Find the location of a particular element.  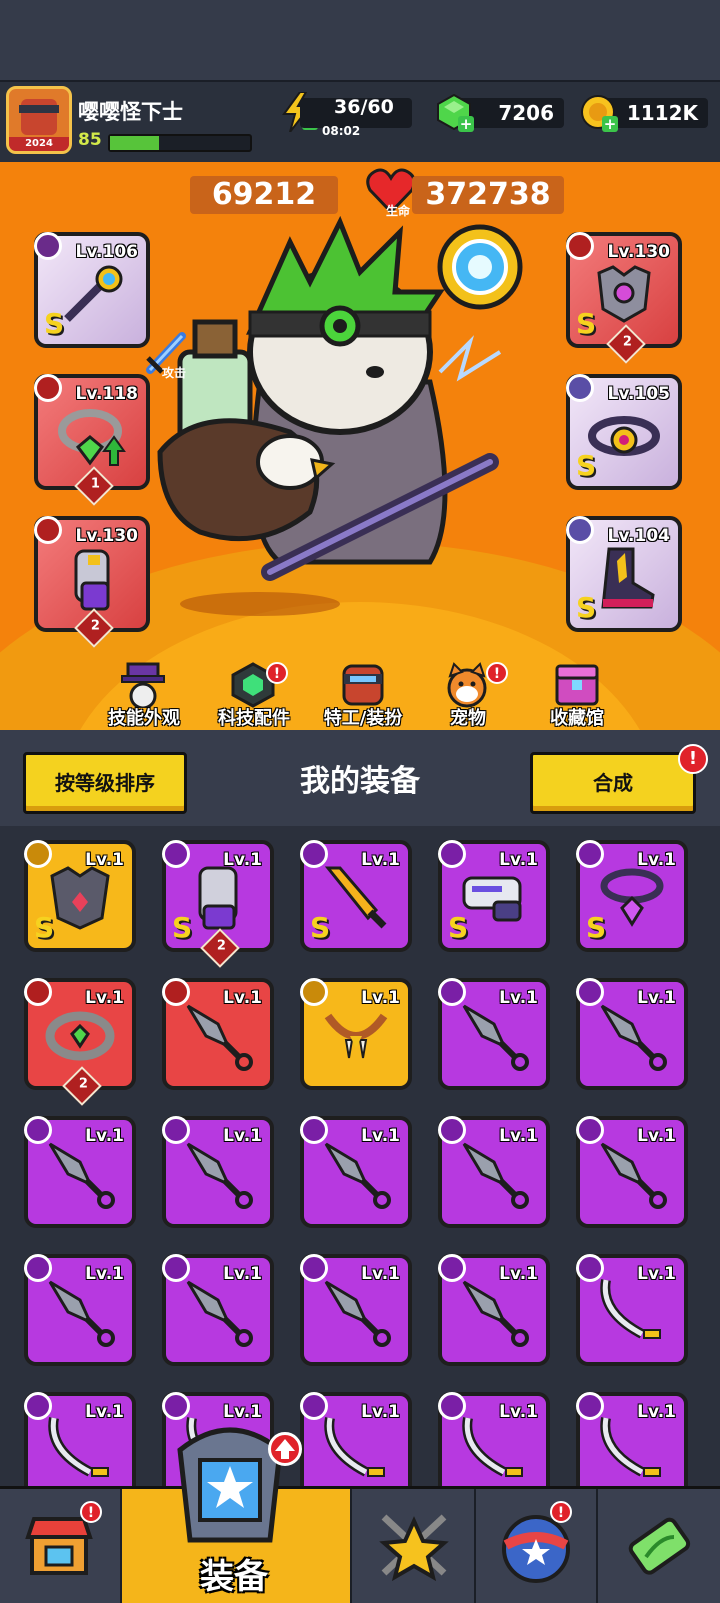

gem-necklace-icon is located at coordinates (92, 438).